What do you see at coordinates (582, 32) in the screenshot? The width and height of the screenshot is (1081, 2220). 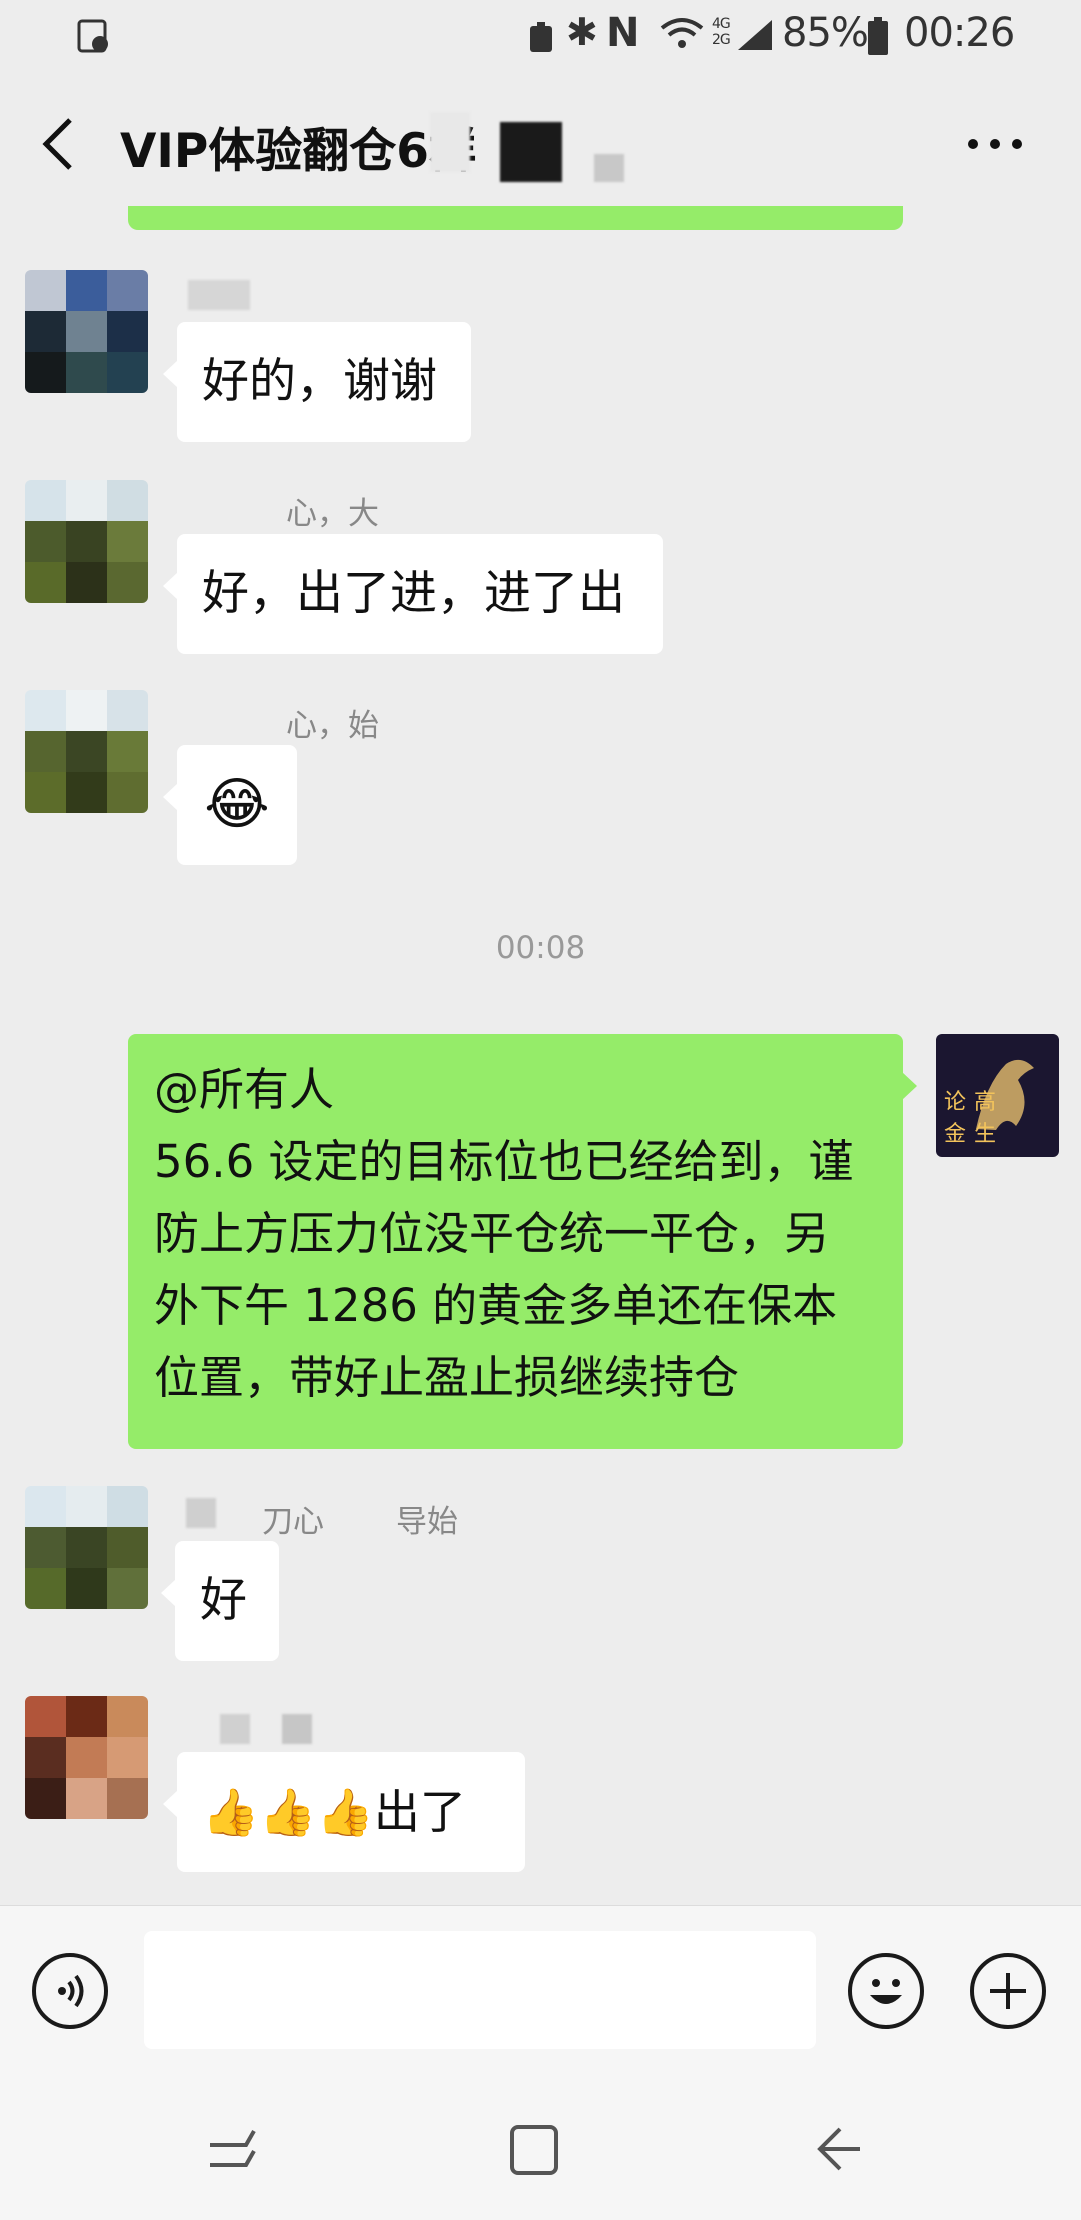 I see `bluetooth-icon: ✱` at bounding box center [582, 32].